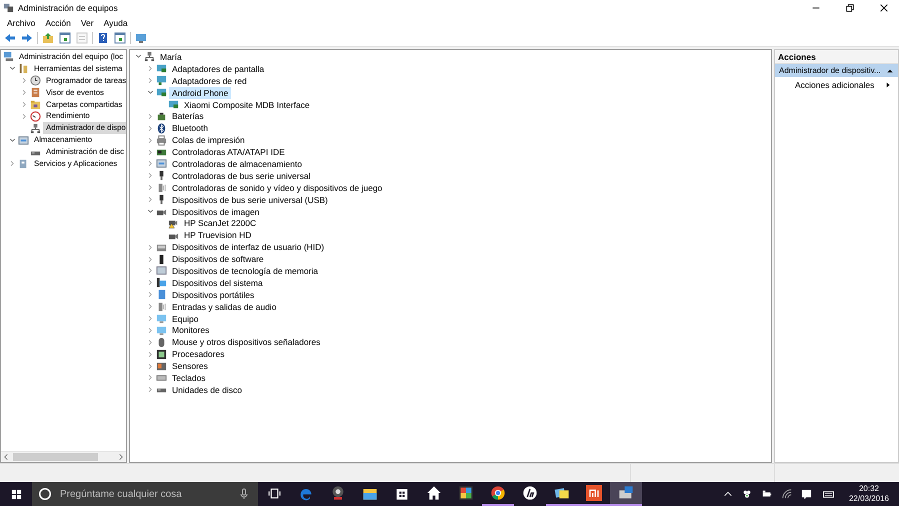 This screenshot has width=899, height=506. What do you see at coordinates (868, 494) in the screenshot?
I see `clock: 20:32 22/03/2016` at bounding box center [868, 494].